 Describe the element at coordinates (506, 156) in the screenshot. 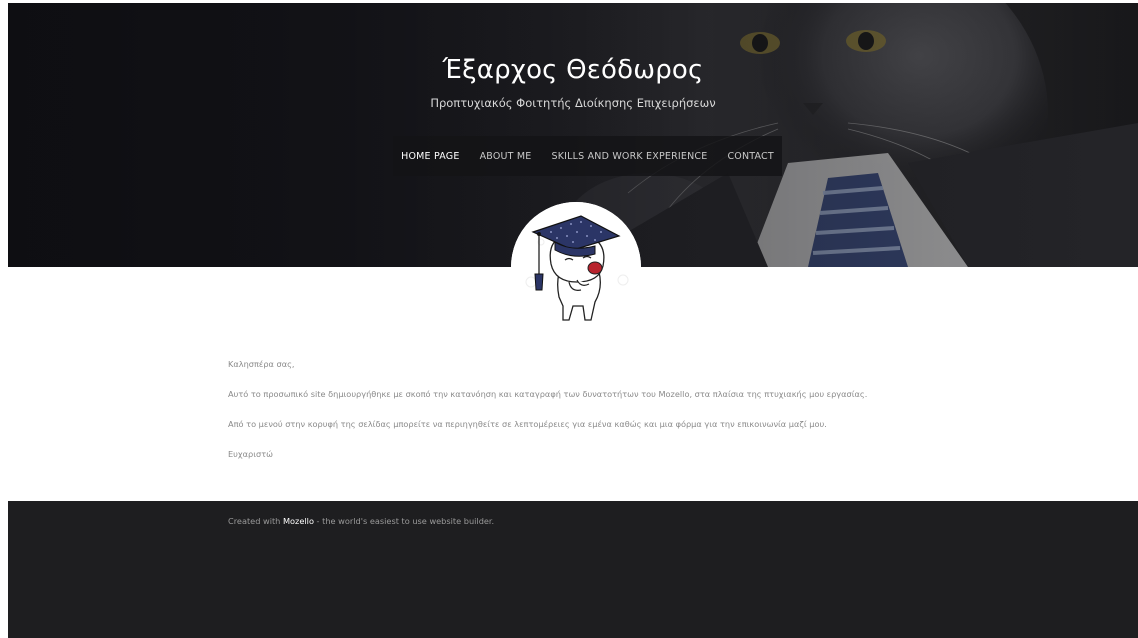

I see `nav-item-about-me: ABOUT ME` at that location.